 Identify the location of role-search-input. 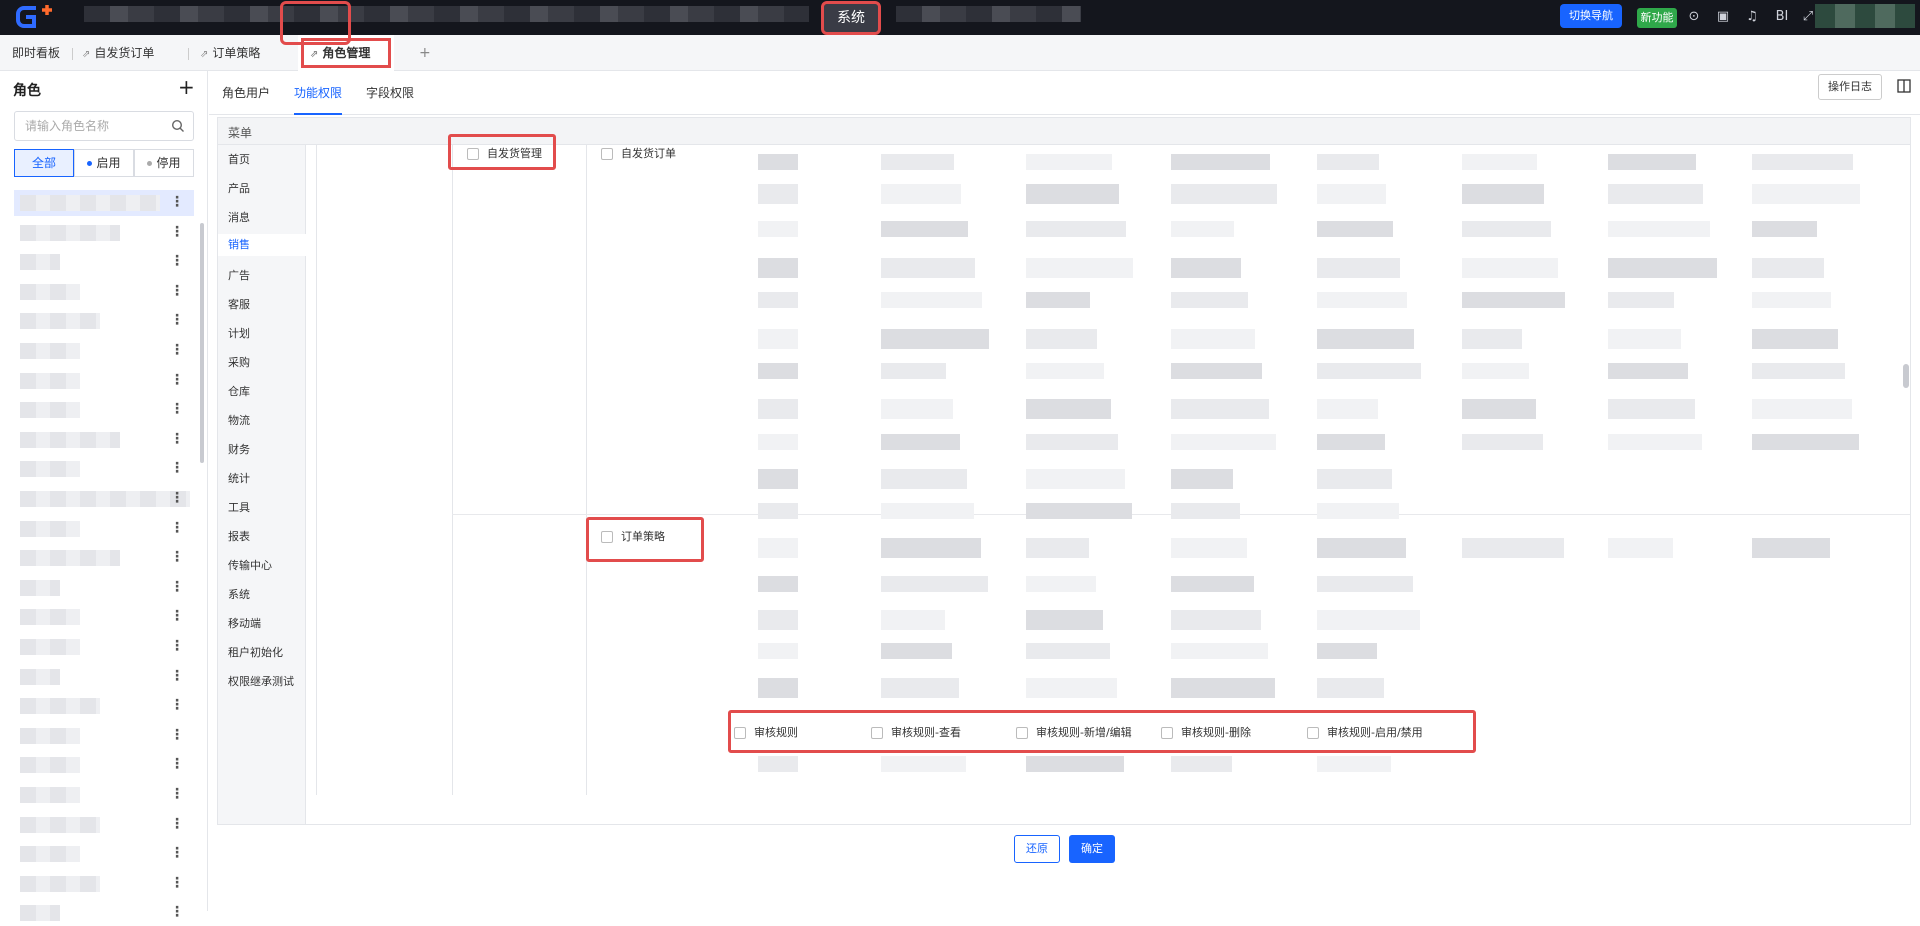
(90, 126).